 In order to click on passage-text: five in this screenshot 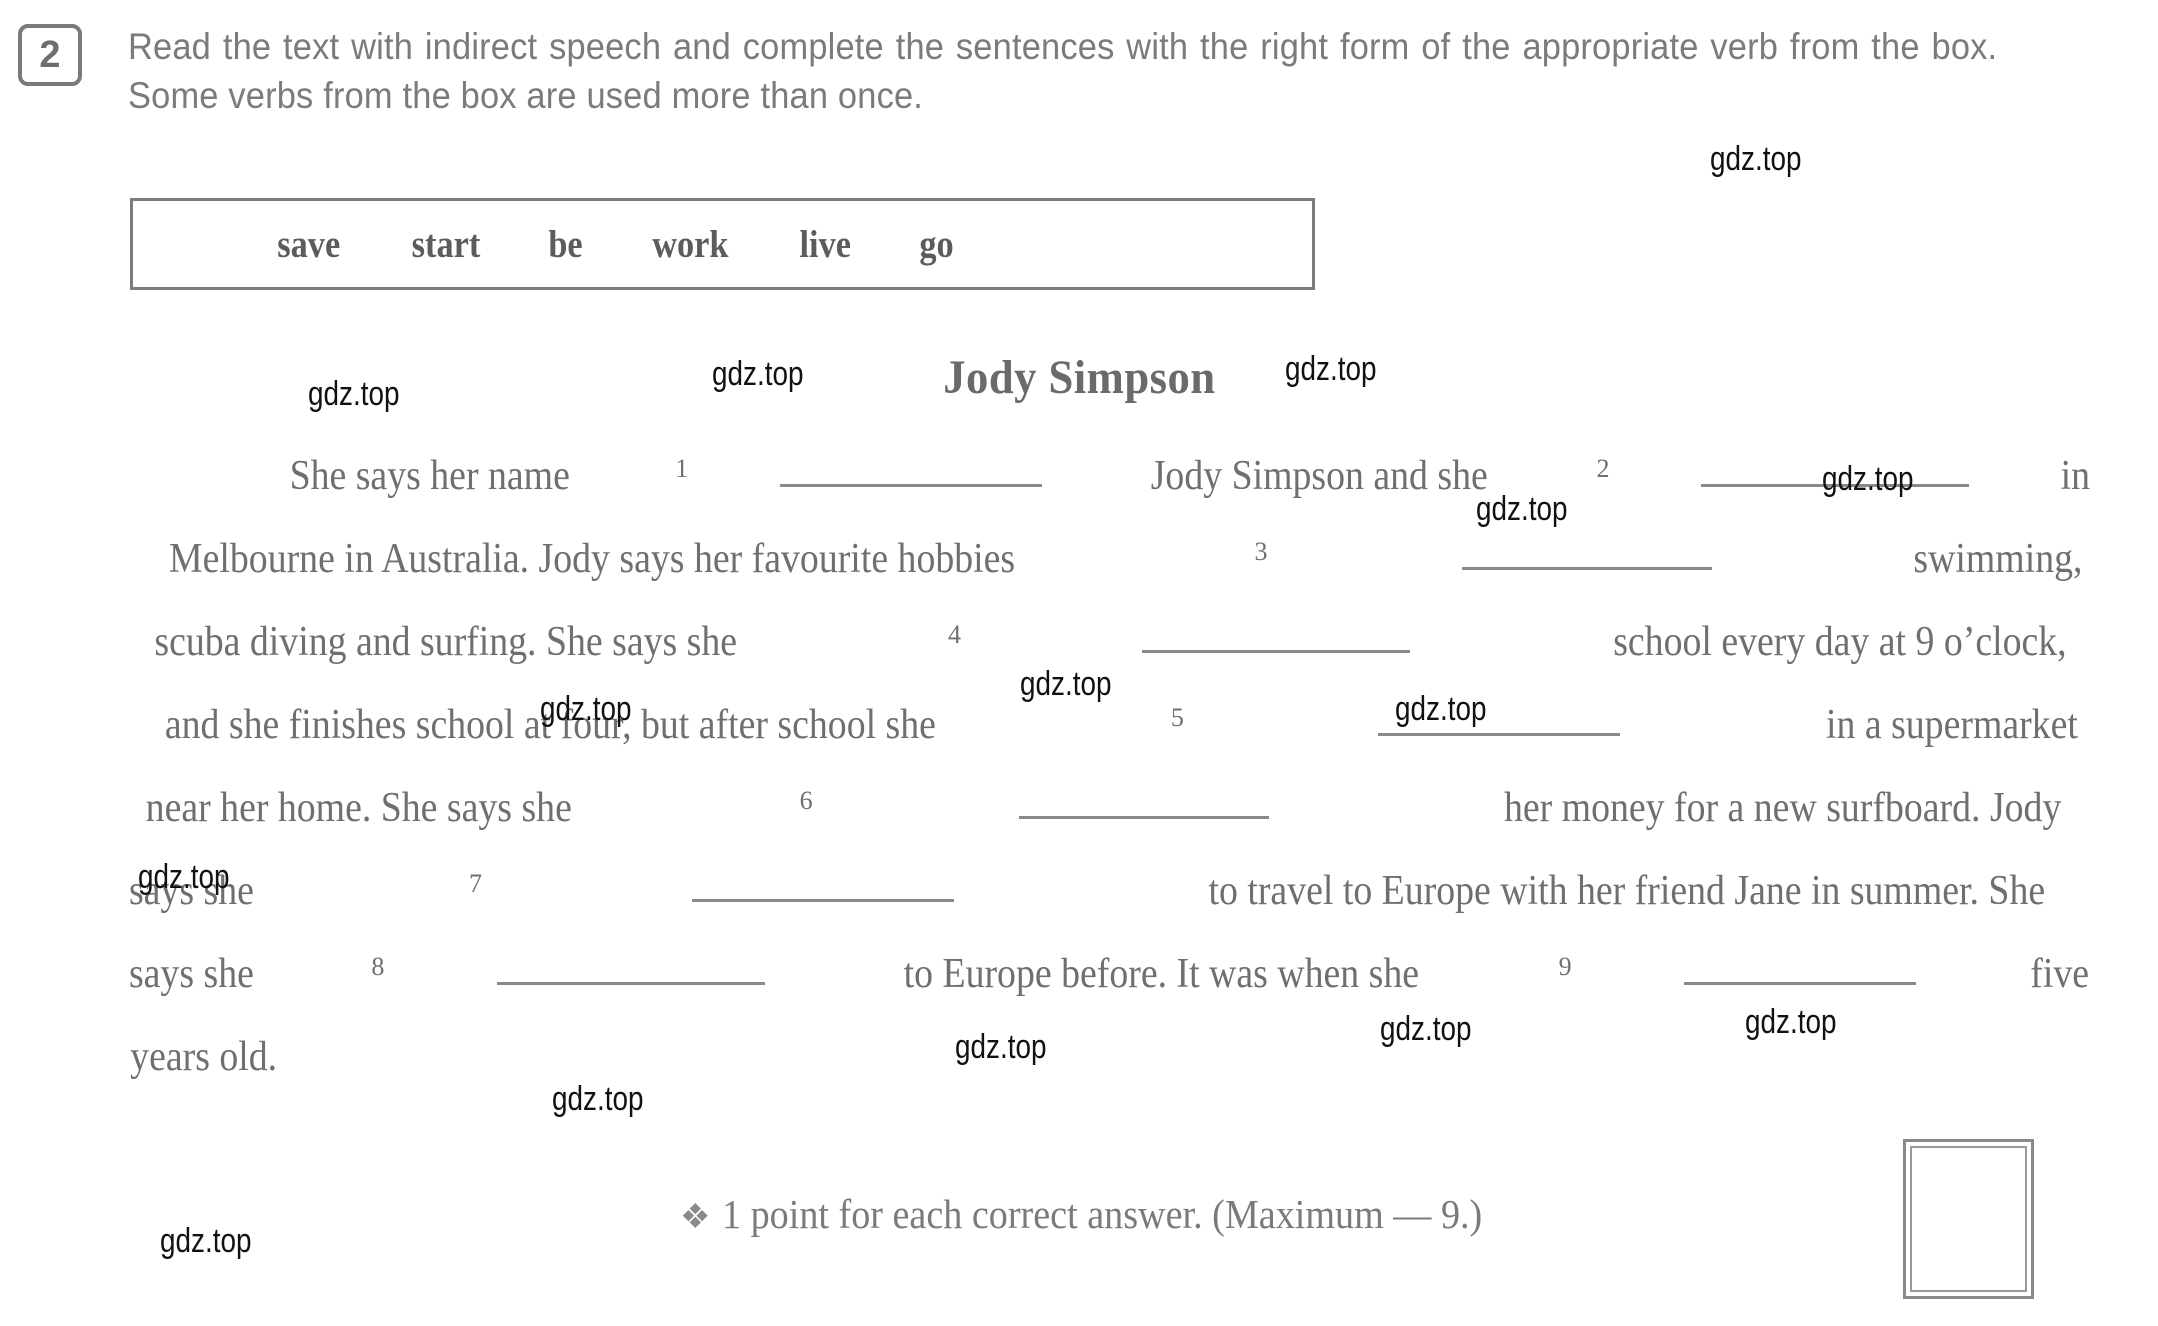, I will do `click(2059, 974)`.